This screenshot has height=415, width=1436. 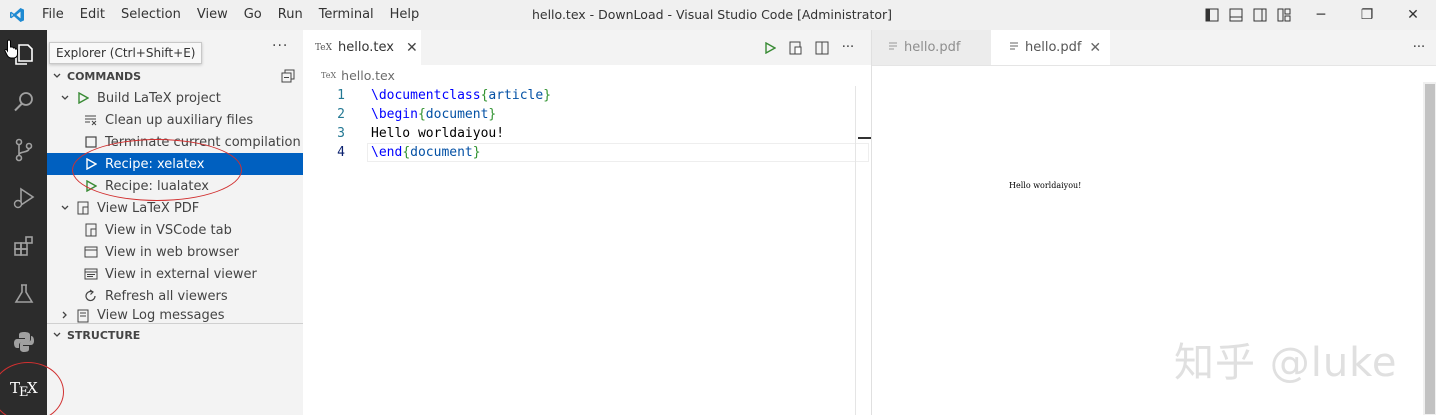 What do you see at coordinates (796, 48) in the screenshot?
I see `view-pdf-icon` at bounding box center [796, 48].